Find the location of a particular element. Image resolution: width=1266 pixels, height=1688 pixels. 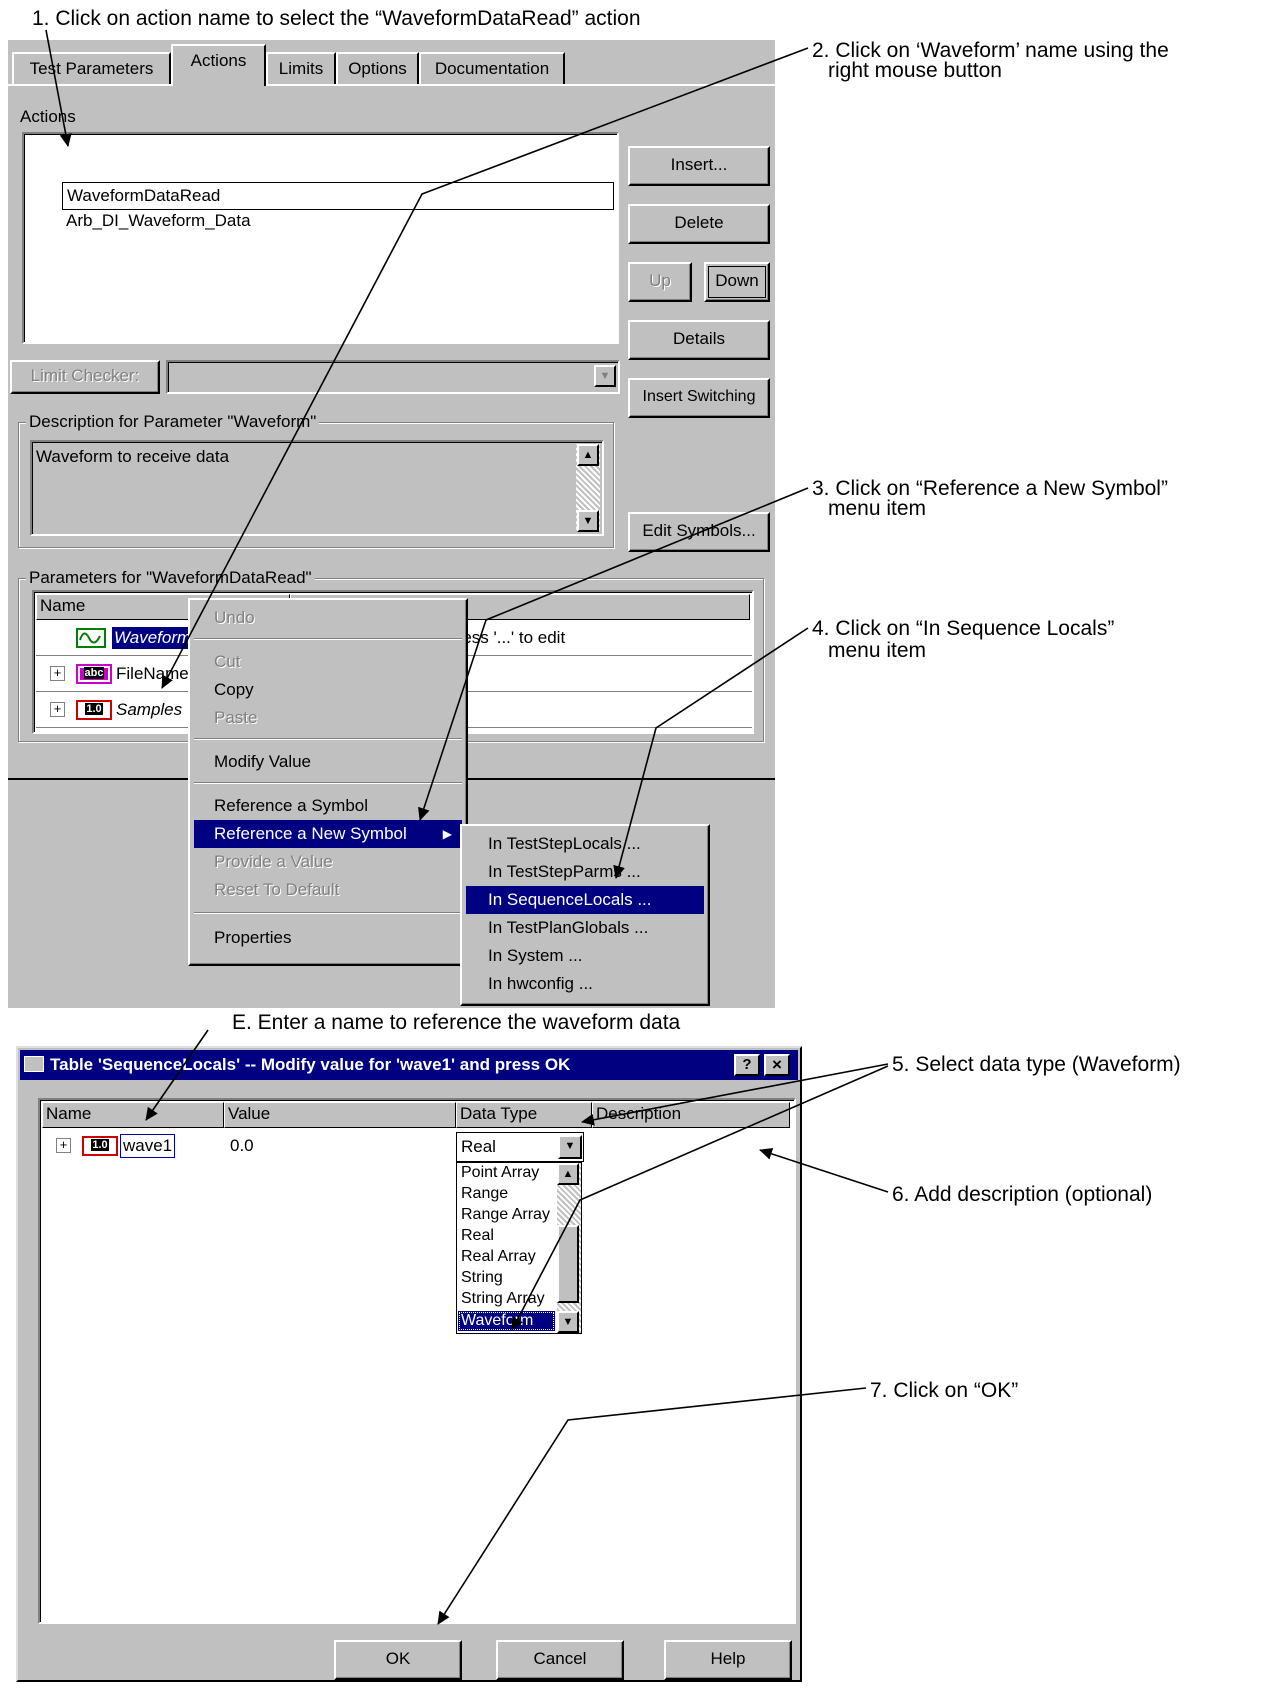

menu-item-cut: Cut is located at coordinates (328, 662).